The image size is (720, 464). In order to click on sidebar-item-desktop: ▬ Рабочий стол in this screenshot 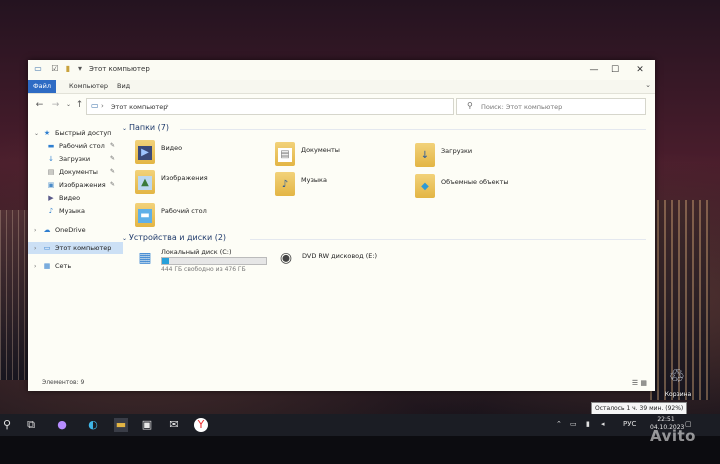, I will do `click(75, 146)`.